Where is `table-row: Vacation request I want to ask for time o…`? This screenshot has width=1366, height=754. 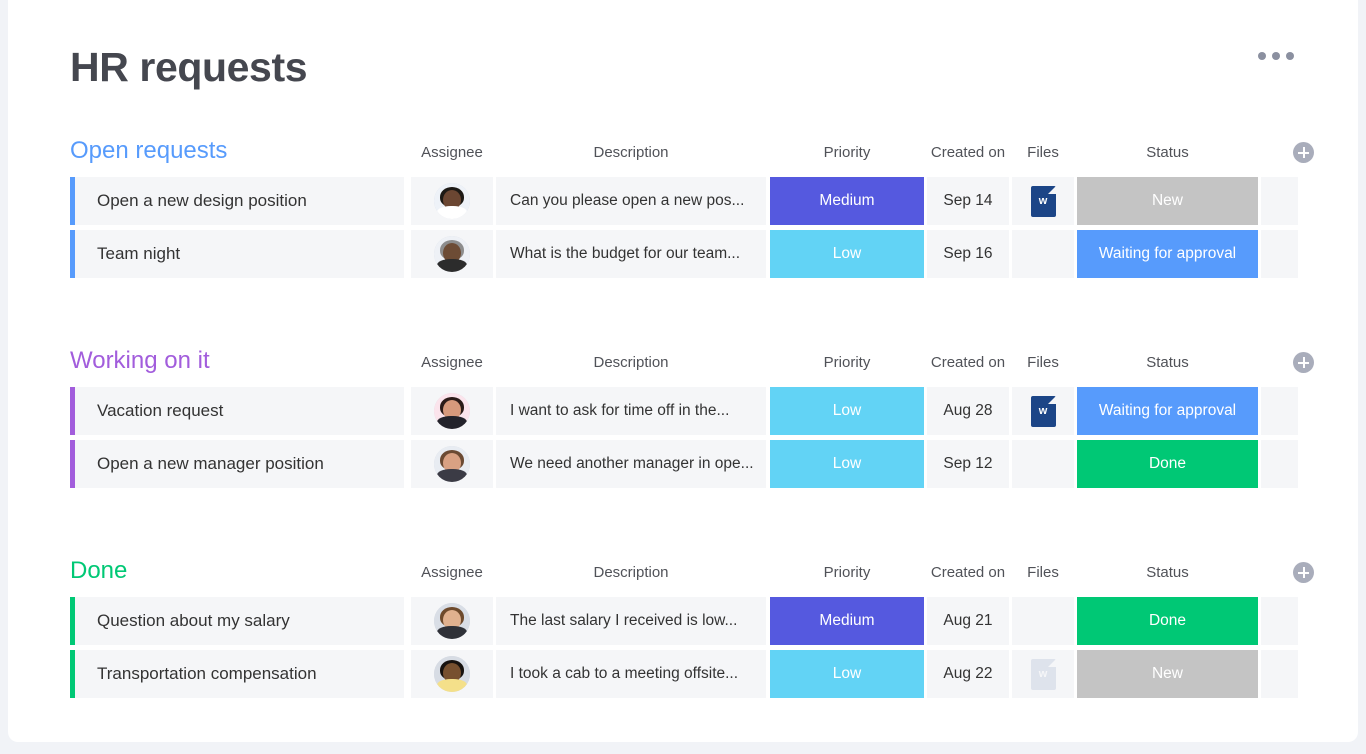 table-row: Vacation request I want to ask for time o… is located at coordinates (692, 411).